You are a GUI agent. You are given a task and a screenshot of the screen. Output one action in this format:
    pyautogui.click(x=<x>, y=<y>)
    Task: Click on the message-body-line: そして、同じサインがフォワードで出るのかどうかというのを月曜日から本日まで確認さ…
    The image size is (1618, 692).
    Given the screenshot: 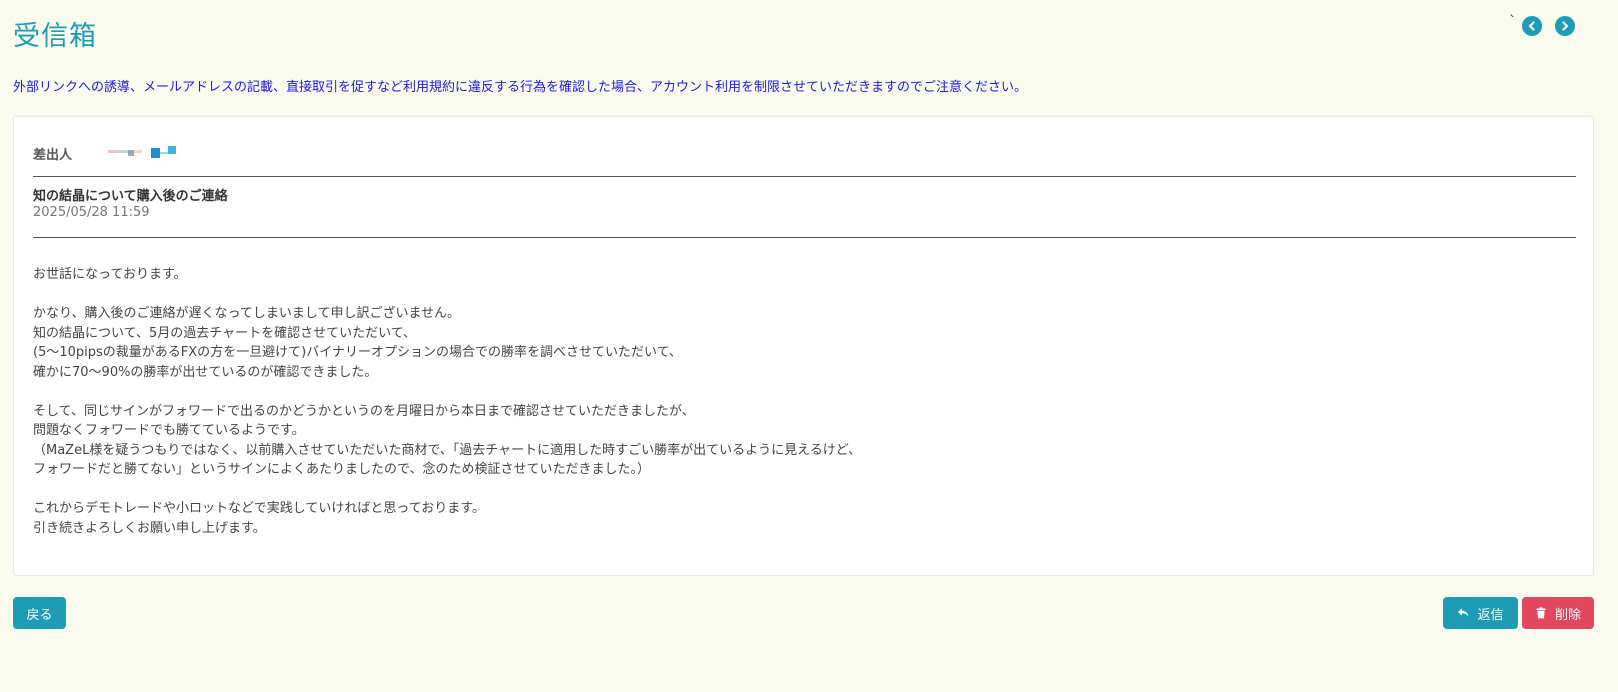 What is the action you would take?
    pyautogui.click(x=364, y=411)
    